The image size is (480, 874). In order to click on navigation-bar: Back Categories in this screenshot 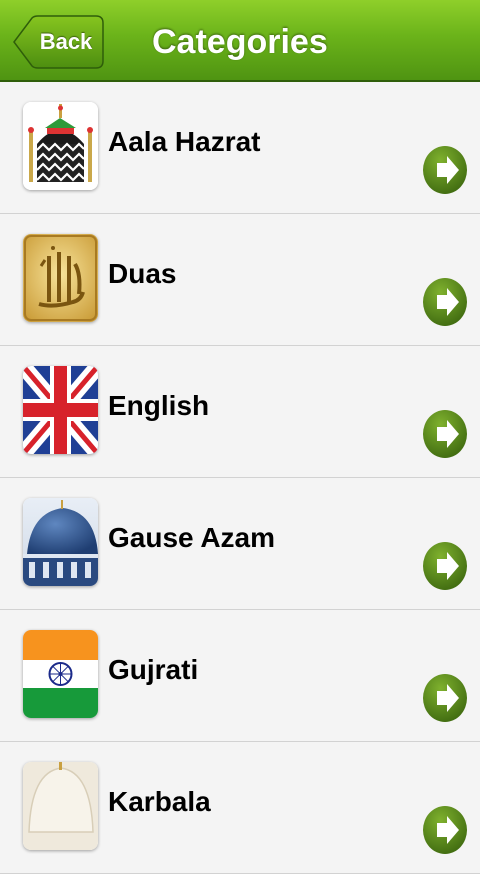, I will do `click(240, 41)`.